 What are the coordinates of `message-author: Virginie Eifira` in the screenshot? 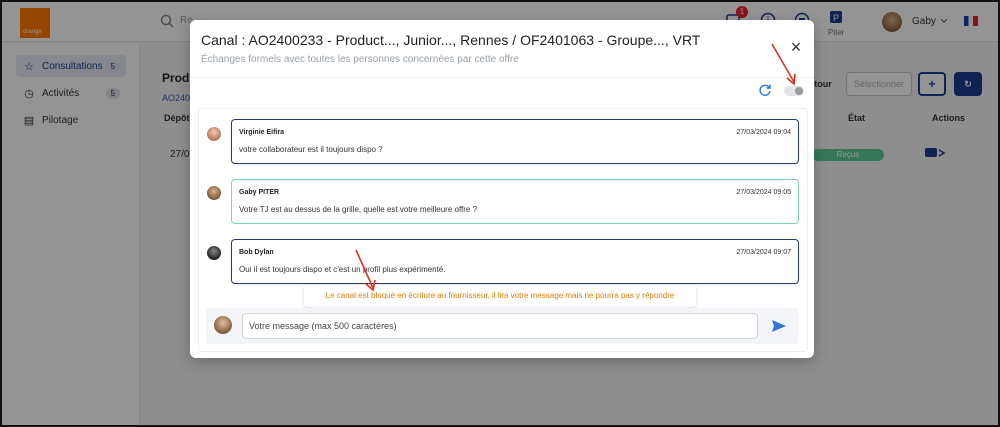 It's located at (261, 132).